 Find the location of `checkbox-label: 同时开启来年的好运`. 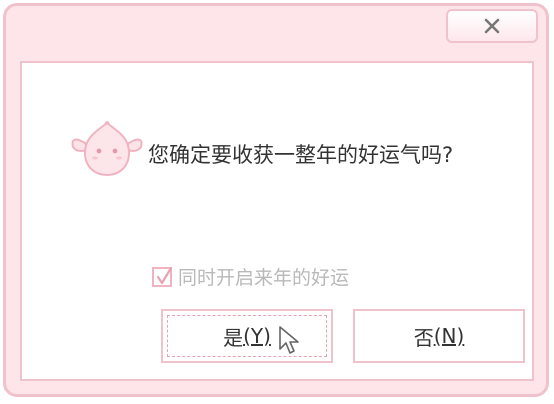

checkbox-label: 同时开启来年的好运 is located at coordinates (264, 278).